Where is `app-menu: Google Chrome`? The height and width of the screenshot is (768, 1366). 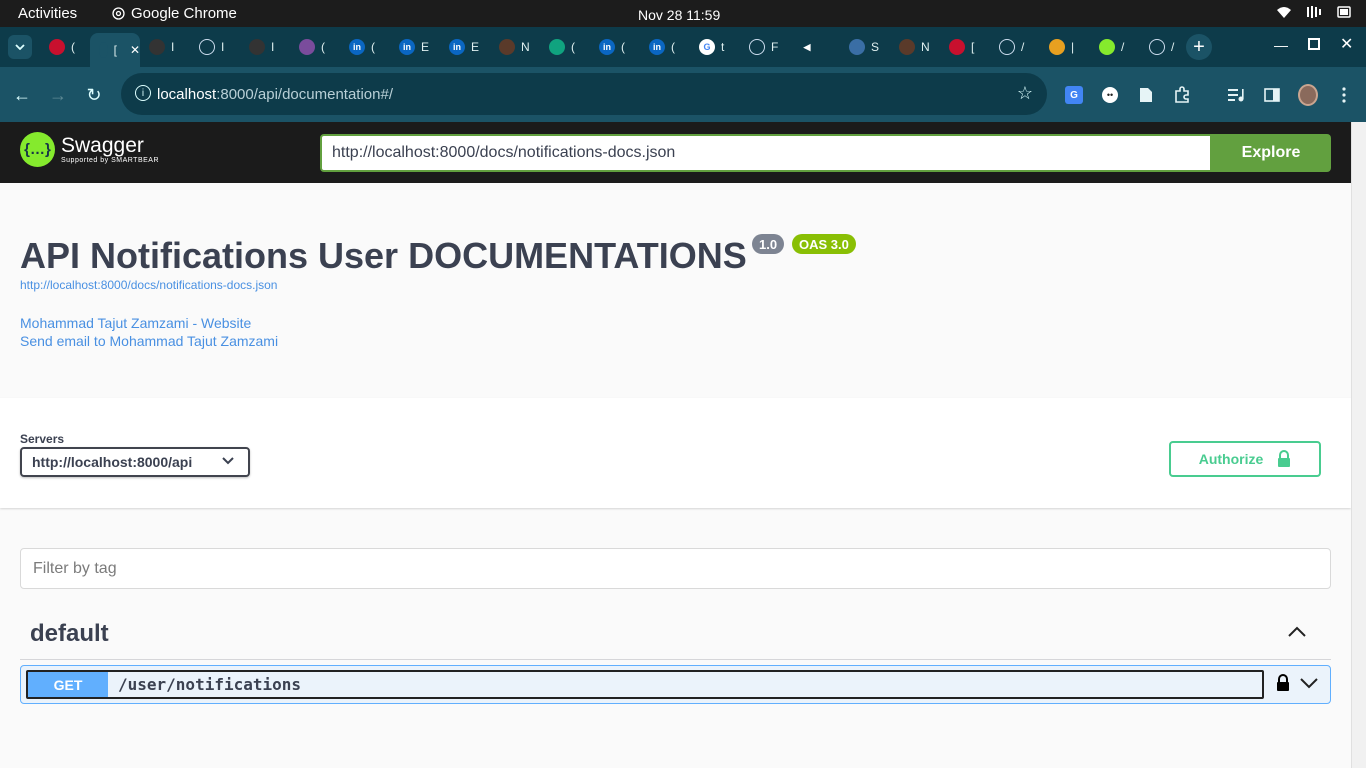
app-menu: Google Chrome is located at coordinates (174, 13).